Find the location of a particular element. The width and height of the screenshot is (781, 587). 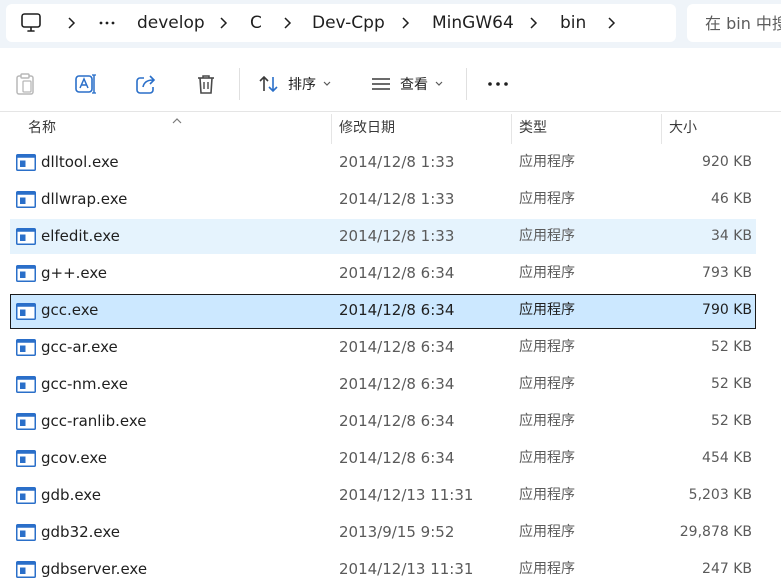

sort-button: 排序 is located at coordinates (294, 84).